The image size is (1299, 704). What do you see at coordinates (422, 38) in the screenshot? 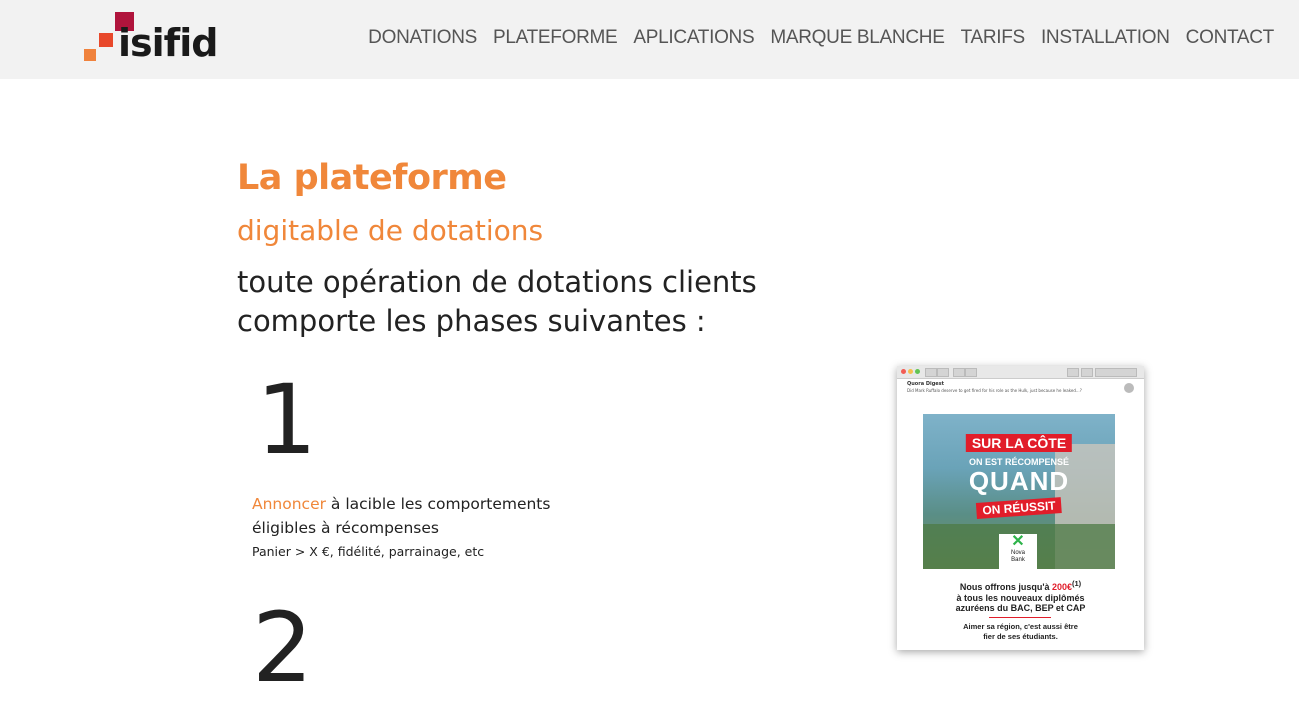
I see `nav-donations: DONATIONS` at bounding box center [422, 38].